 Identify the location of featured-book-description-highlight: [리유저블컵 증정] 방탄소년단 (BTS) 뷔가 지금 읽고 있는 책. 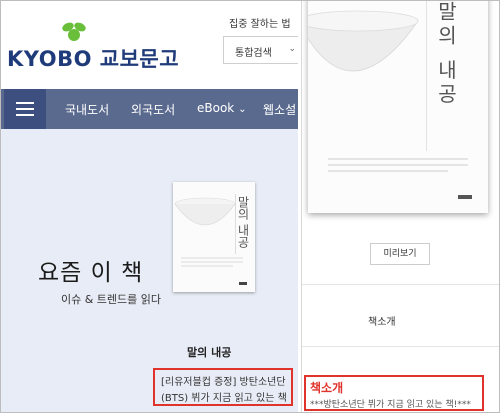
(223, 387).